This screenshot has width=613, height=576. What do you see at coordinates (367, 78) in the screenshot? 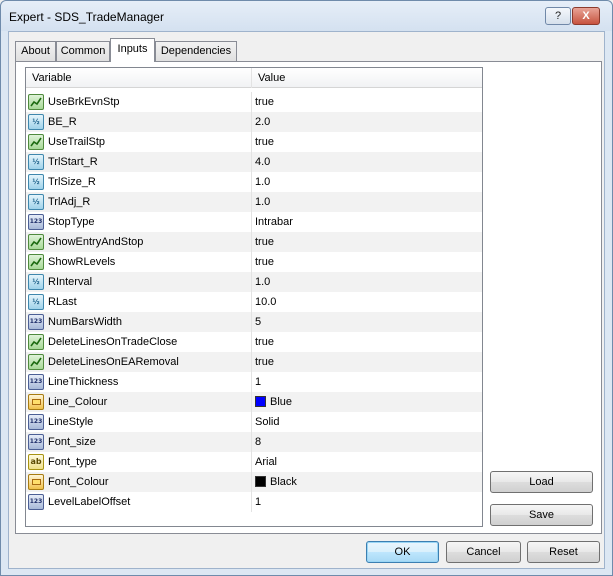
I see `column-header-value: Value` at bounding box center [367, 78].